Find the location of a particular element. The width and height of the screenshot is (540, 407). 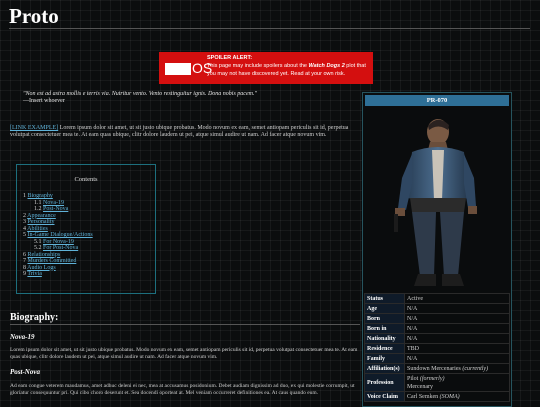

infobox-value: Carl Semken (SOMA) is located at coordinates (457, 396).